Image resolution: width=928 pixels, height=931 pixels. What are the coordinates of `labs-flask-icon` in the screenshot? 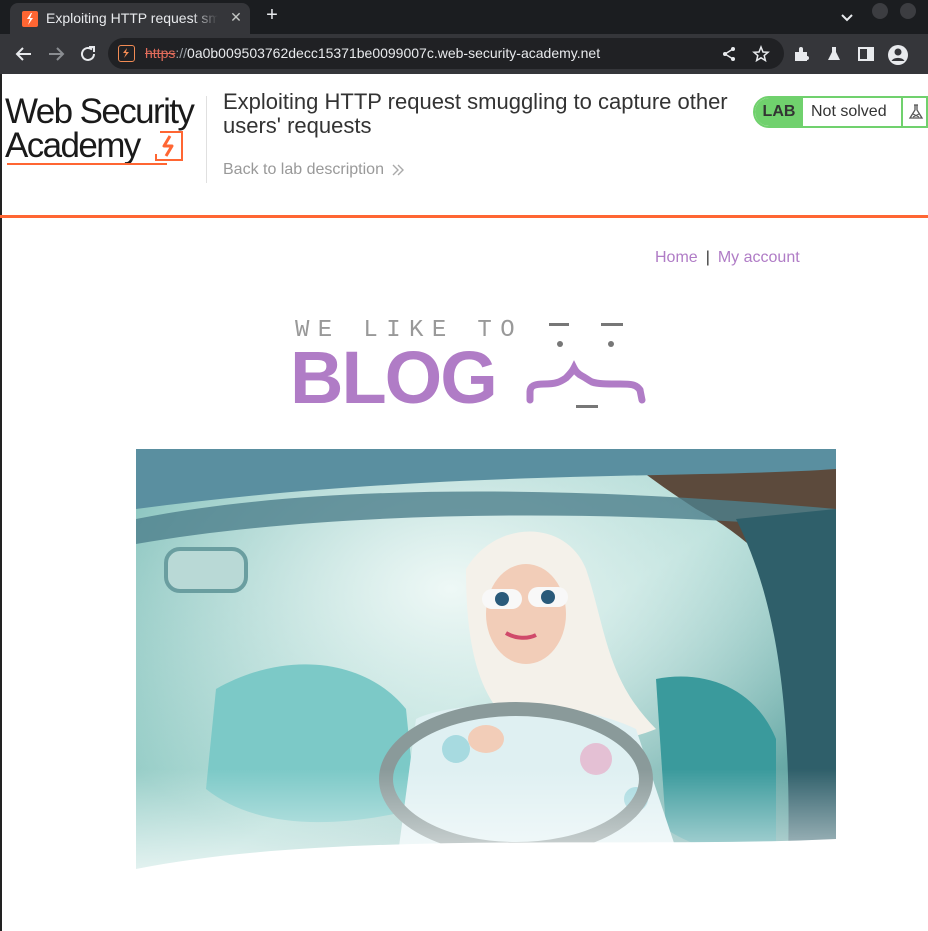 It's located at (834, 54).